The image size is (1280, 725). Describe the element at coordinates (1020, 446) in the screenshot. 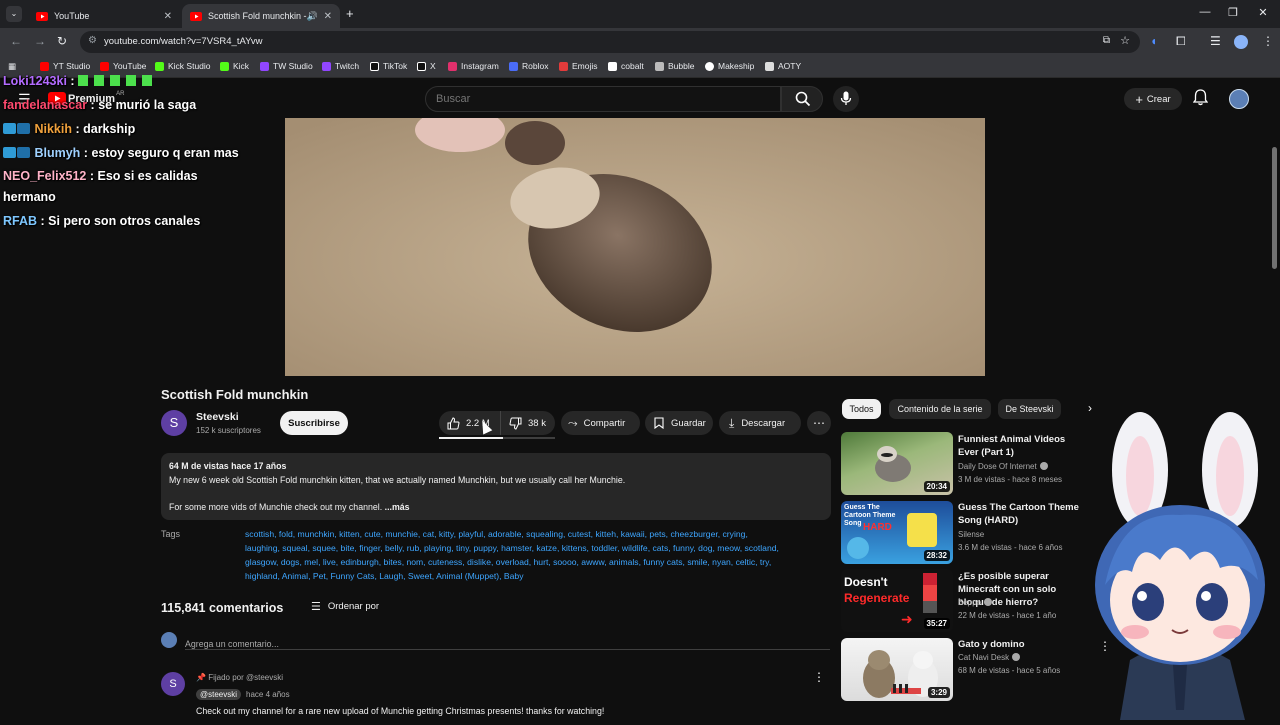

I see `related-video-title: Funniest Animal Videos Ever (Part 1)` at that location.